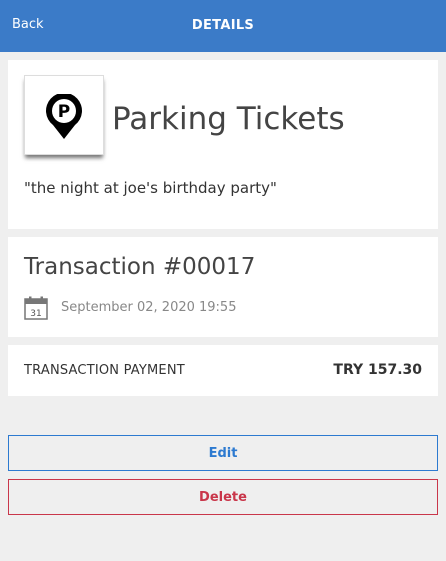 This screenshot has width=446, height=561. Describe the element at coordinates (228, 119) in the screenshot. I see `category-name: Parking Tickets` at that location.